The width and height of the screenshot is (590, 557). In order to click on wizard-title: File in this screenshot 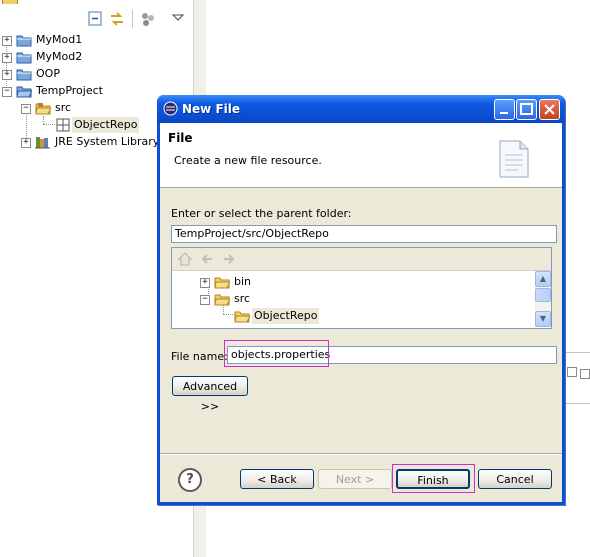, I will do `click(180, 138)`.